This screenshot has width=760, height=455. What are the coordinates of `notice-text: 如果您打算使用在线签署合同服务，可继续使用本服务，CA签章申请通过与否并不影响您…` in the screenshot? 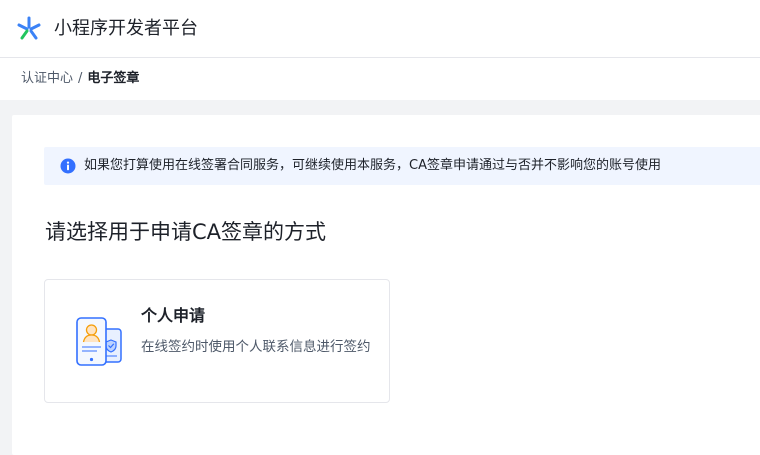 It's located at (372, 165).